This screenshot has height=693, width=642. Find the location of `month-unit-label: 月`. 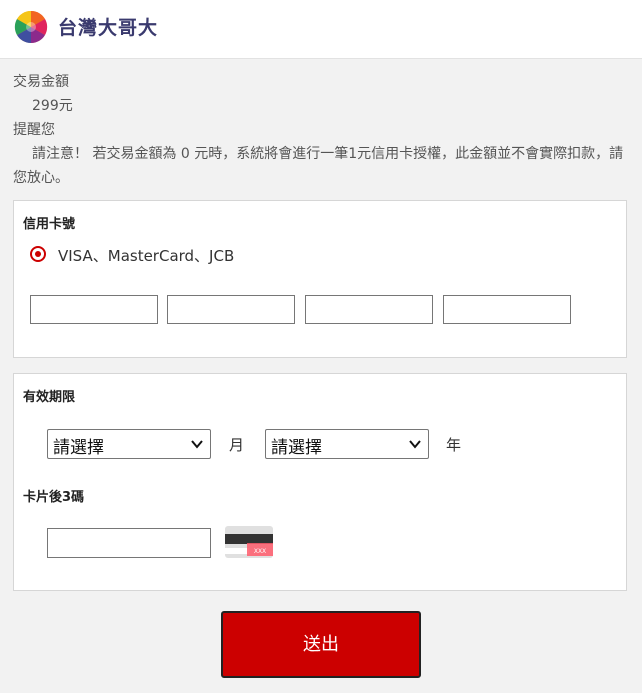

month-unit-label: 月 is located at coordinates (237, 445).